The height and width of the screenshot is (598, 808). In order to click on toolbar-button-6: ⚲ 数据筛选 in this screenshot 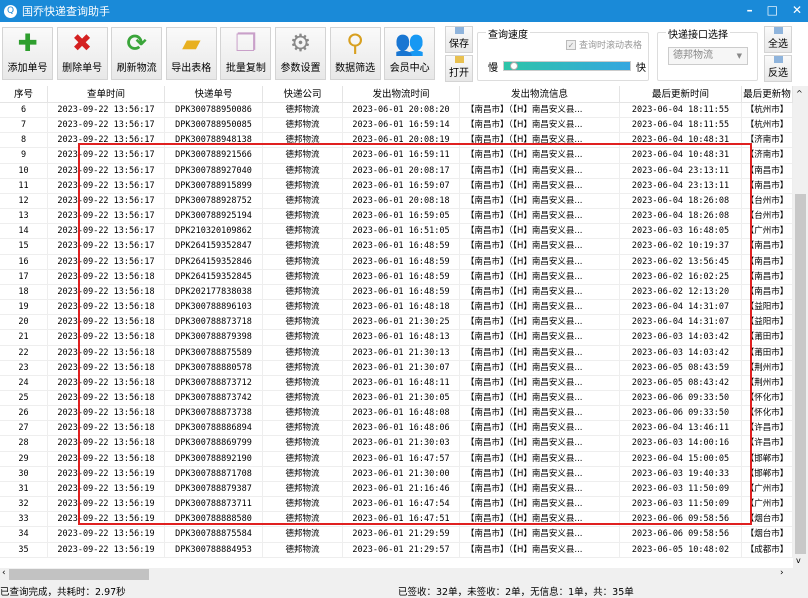, I will do `click(355, 53)`.